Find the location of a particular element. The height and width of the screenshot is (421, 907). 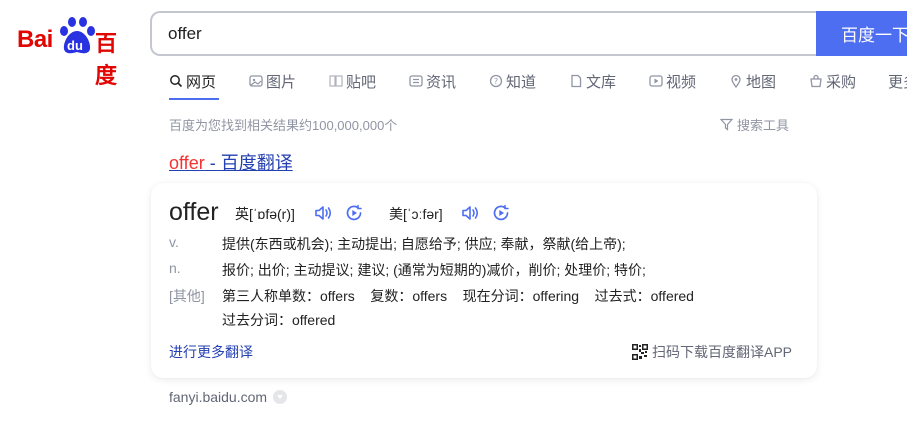

question-icon: ? is located at coordinates (496, 81).